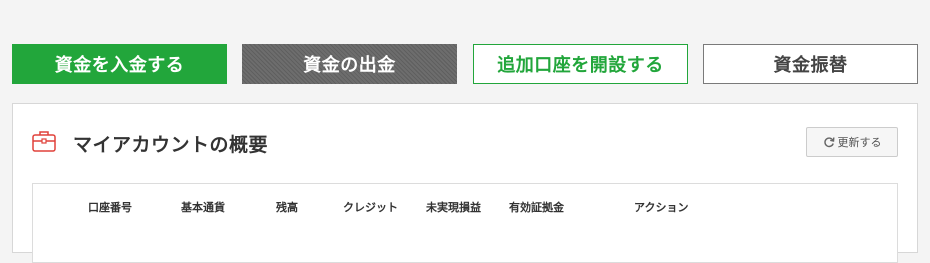 This screenshot has width=930, height=263. I want to click on refresh-icon, so click(829, 142).